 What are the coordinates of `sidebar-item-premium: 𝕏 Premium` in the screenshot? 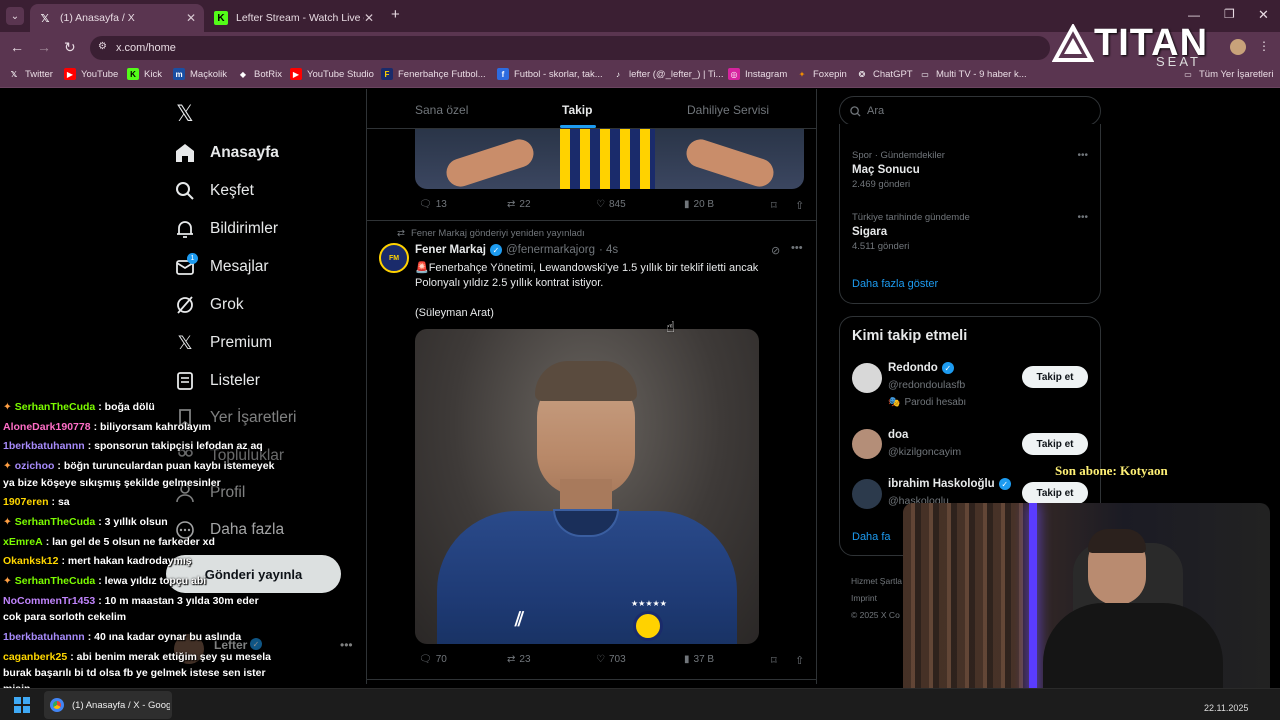 It's located at (223, 343).